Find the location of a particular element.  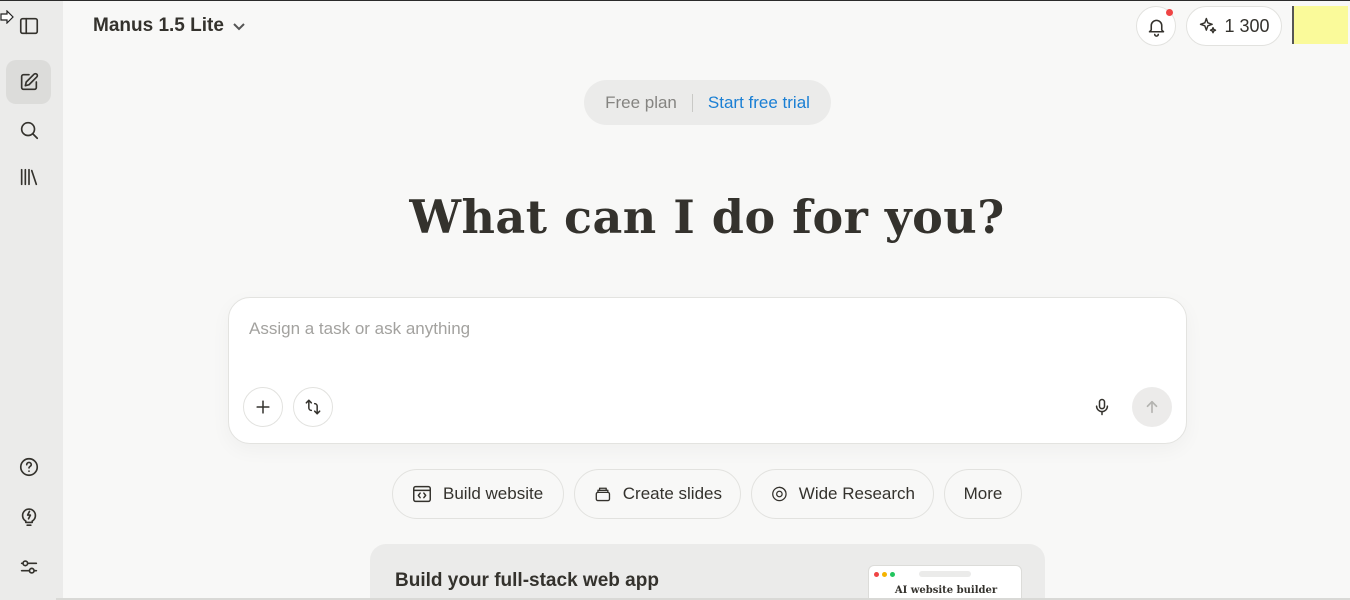

bell-icon is located at coordinates (1156, 28).